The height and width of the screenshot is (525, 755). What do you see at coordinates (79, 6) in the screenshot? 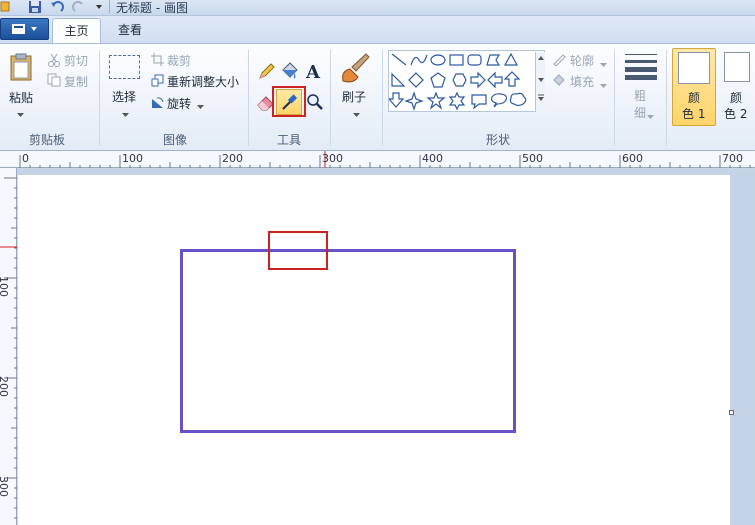
I see `redo-icon` at bounding box center [79, 6].